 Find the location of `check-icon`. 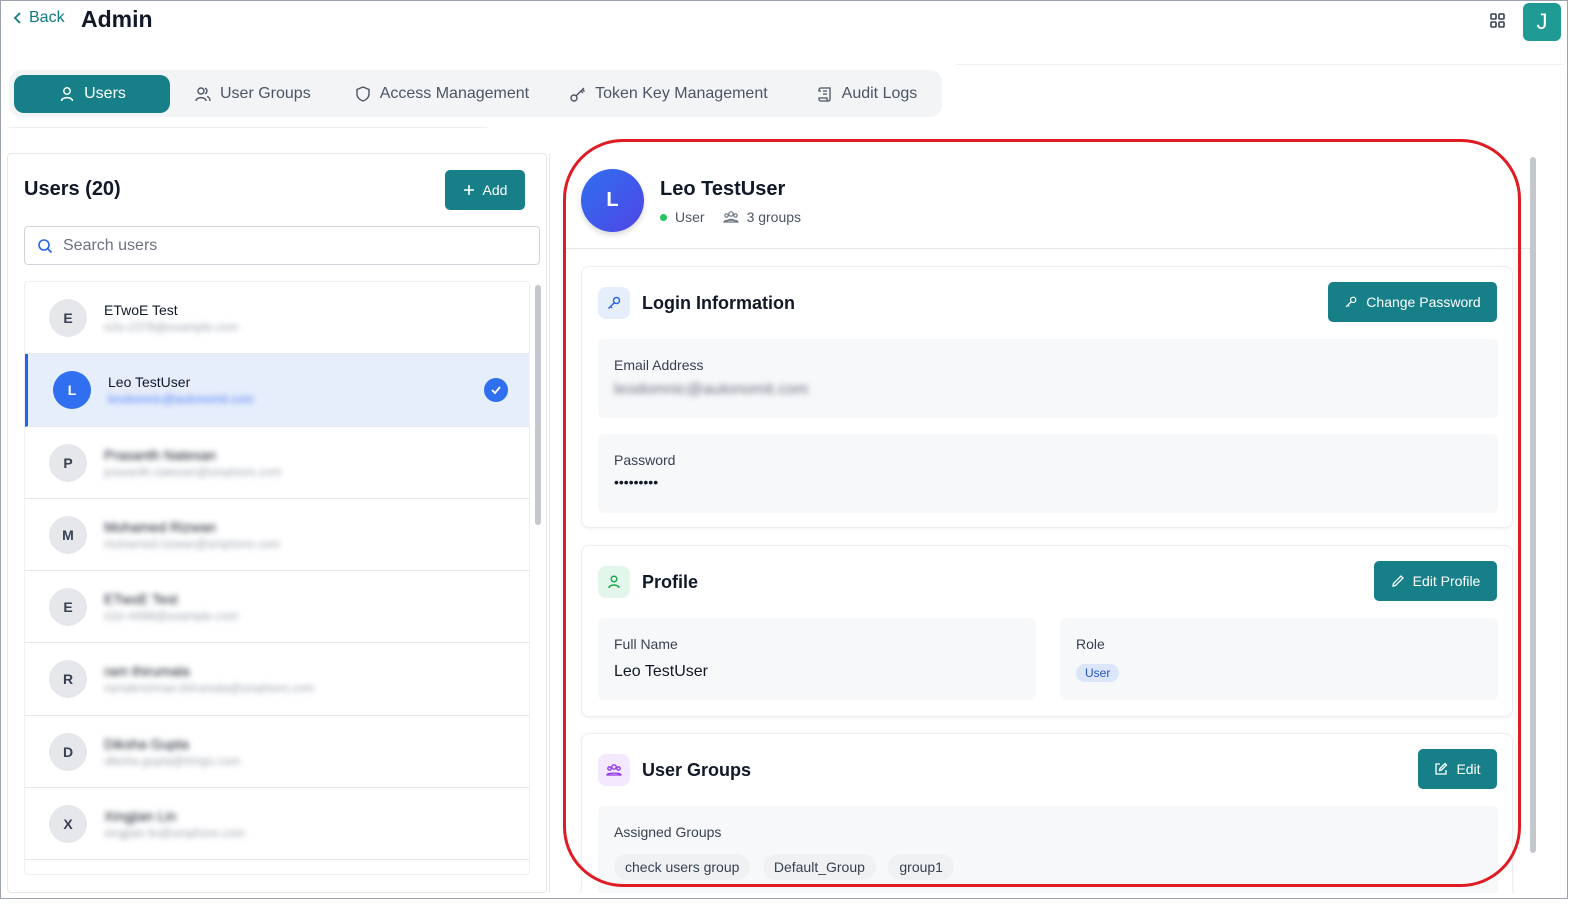

check-icon is located at coordinates (496, 390).